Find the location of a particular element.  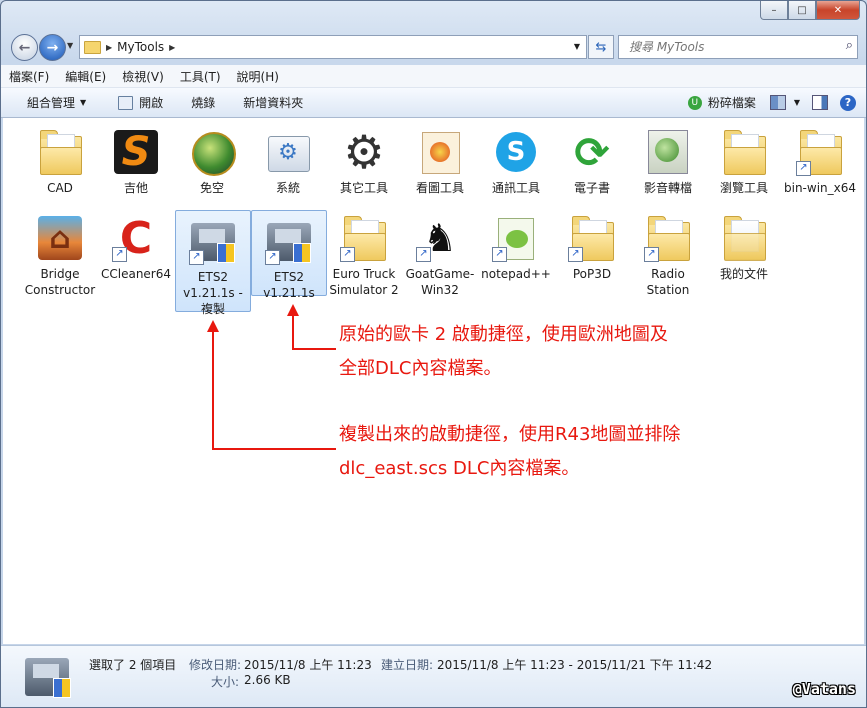

image-viewer-icon is located at coordinates (440, 152).